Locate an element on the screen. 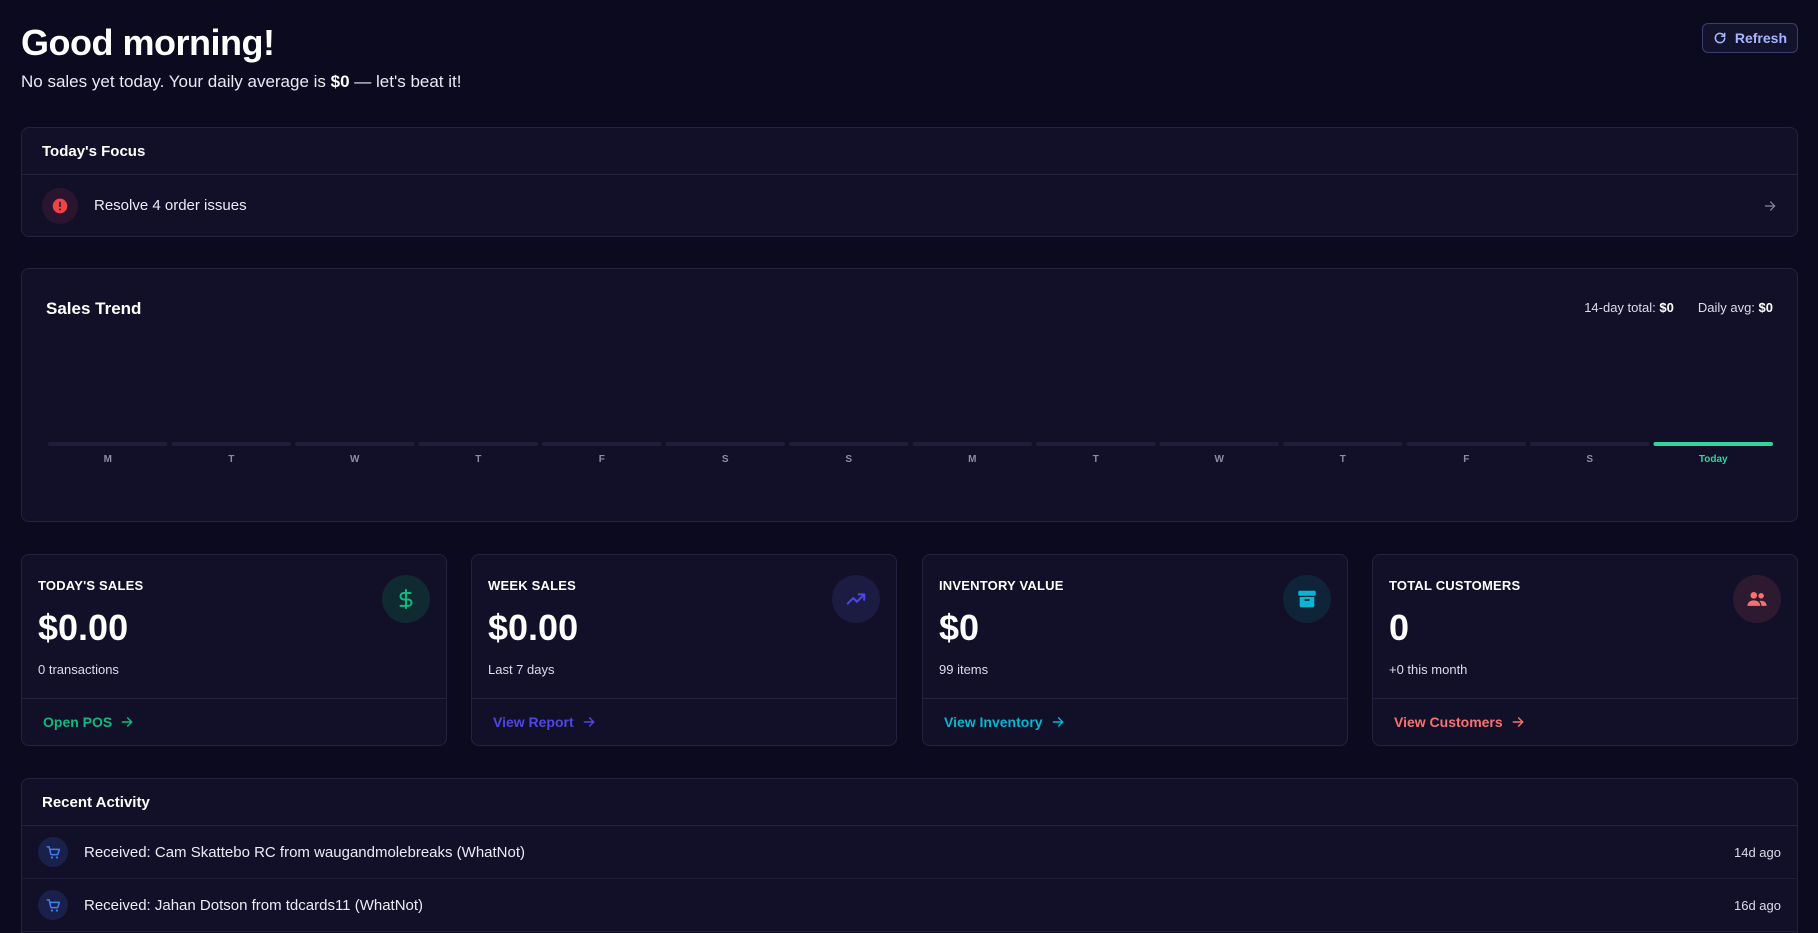 The height and width of the screenshot is (933, 1818). stat-subtext: 0 transactions is located at coordinates (78, 669).